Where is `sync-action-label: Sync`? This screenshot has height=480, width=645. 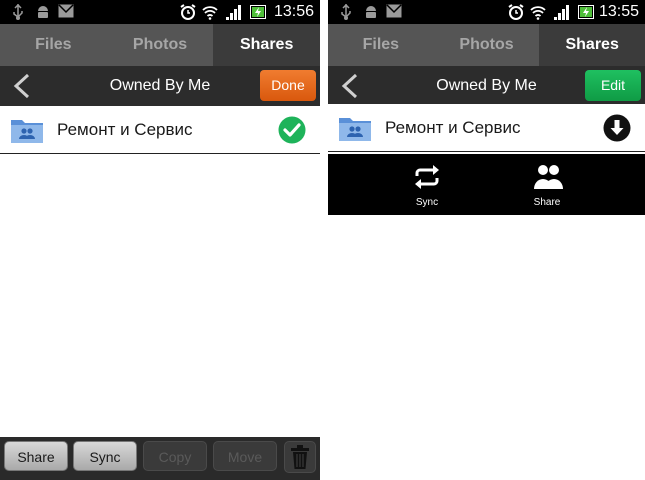
sync-action-label: Sync is located at coordinates (427, 202).